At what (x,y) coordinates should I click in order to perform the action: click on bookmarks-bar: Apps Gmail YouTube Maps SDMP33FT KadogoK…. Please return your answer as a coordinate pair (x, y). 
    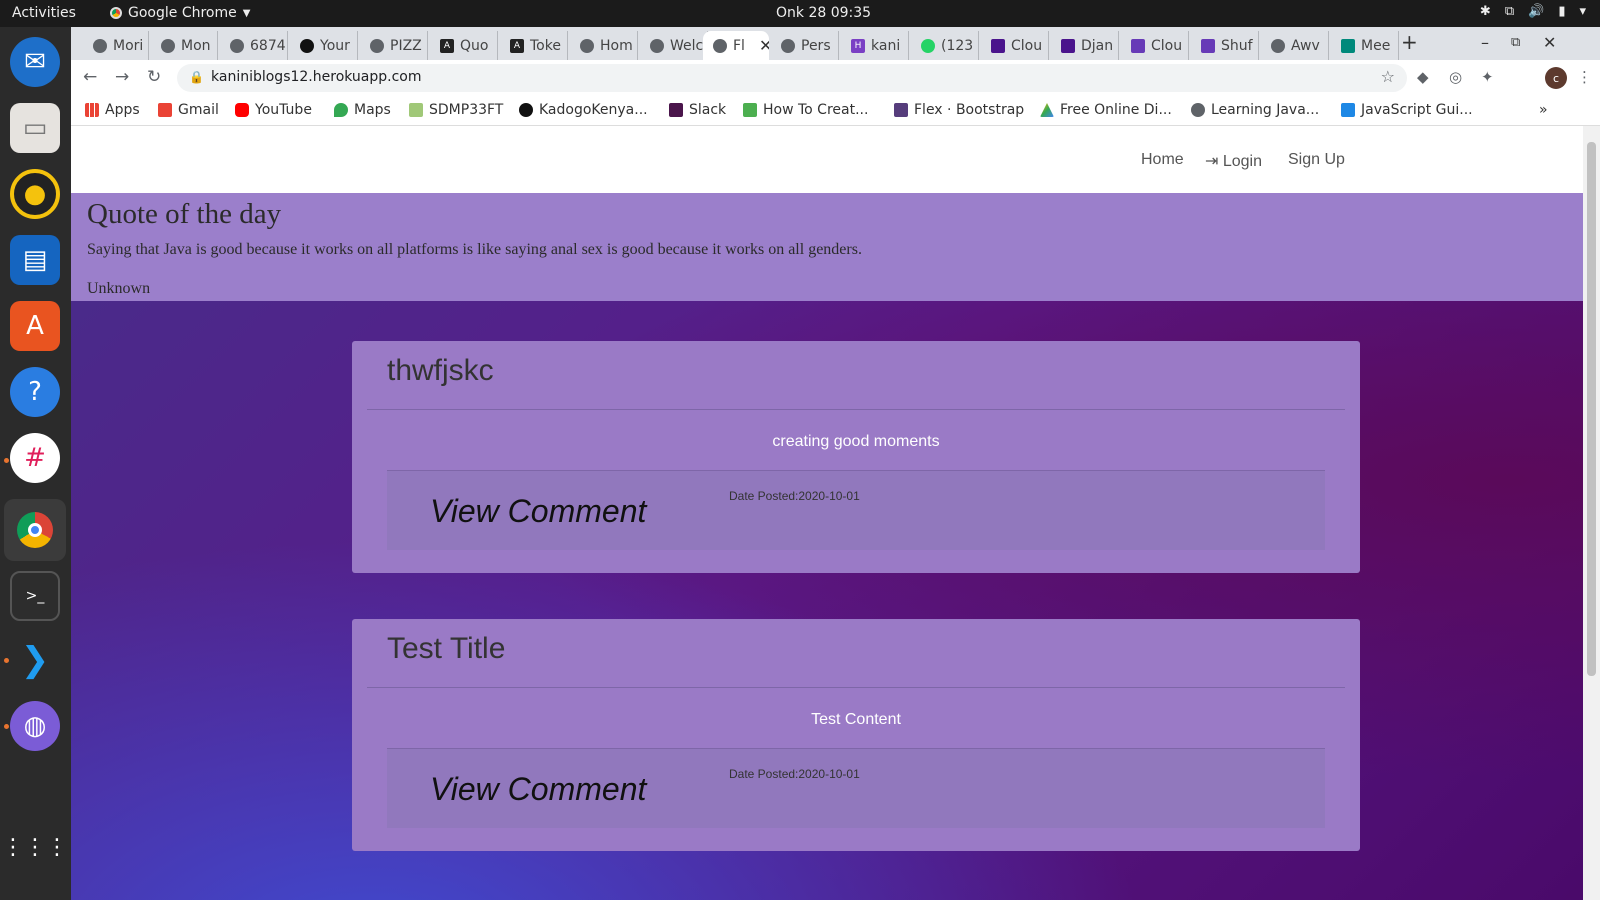
    Looking at the image, I should click on (835, 111).